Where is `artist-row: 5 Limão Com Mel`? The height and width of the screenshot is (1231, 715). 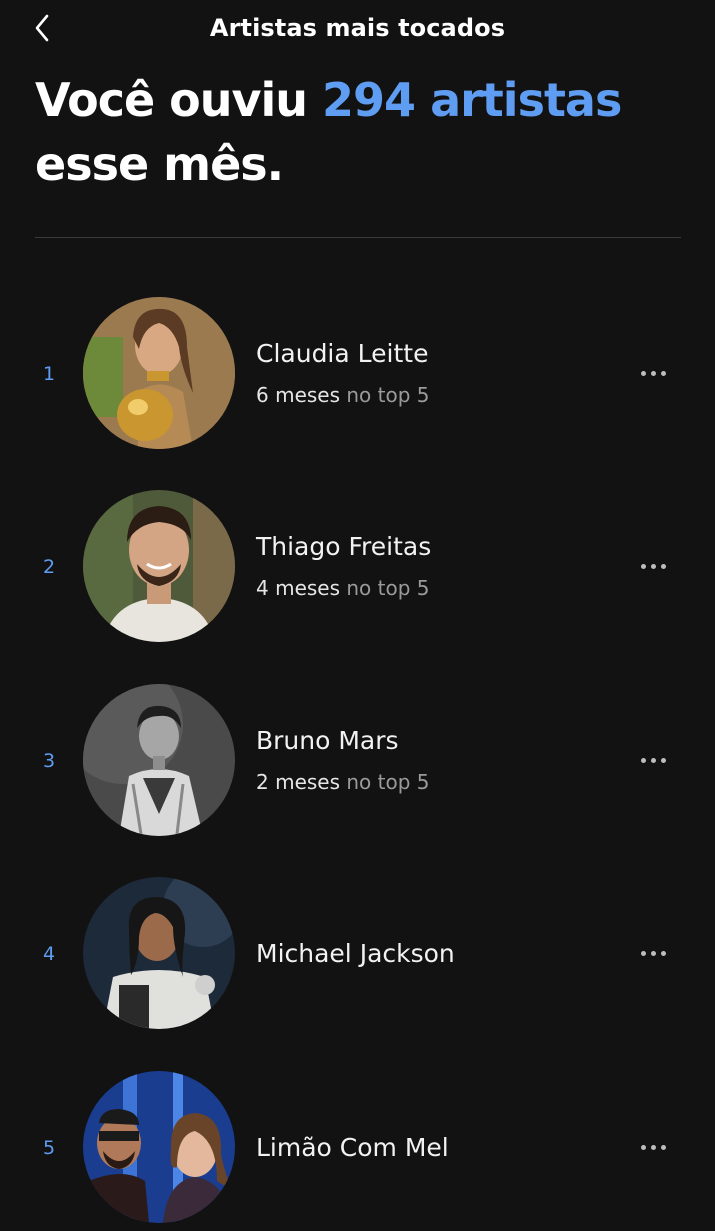
artist-row: 5 Limão Com Mel is located at coordinates (357, 1151).